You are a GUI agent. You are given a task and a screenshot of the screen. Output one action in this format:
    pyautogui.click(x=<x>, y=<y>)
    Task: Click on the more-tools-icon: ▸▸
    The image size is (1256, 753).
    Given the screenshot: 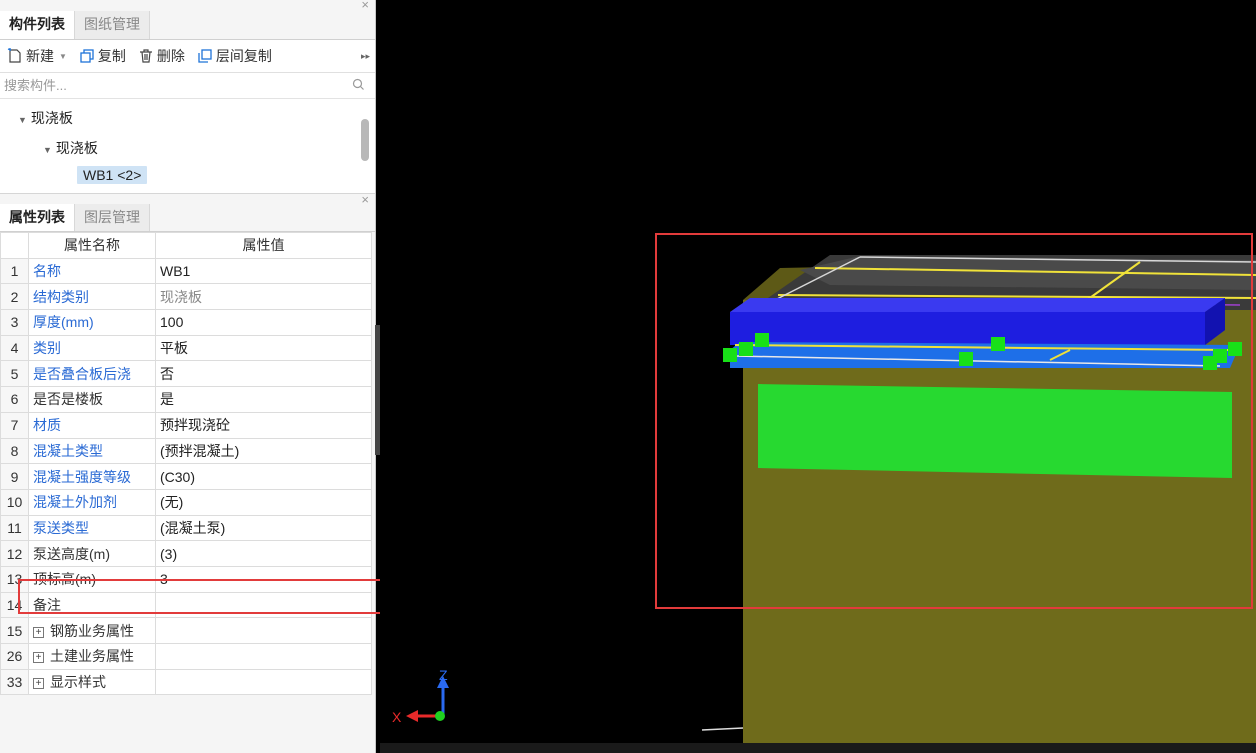 What is the action you would take?
    pyautogui.click(x=365, y=56)
    